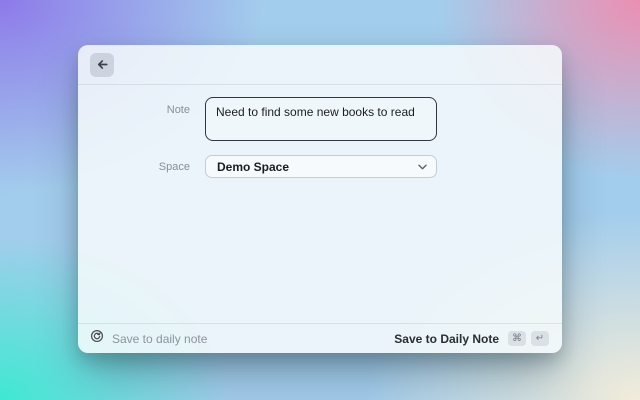  I want to click on window-header, so click(320, 65).